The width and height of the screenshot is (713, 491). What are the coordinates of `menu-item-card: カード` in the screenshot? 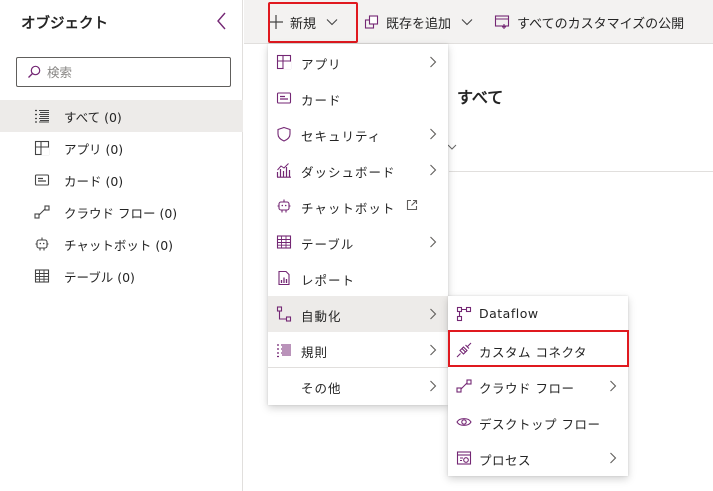 It's located at (358, 98).